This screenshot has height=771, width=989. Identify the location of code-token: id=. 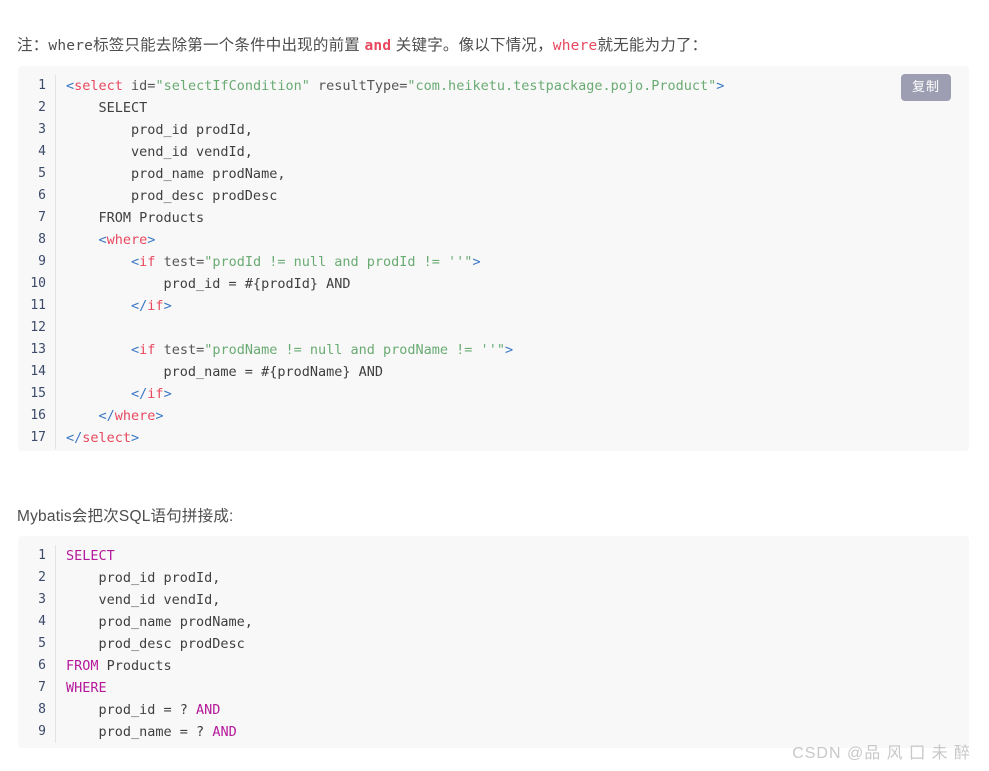
(139, 86).